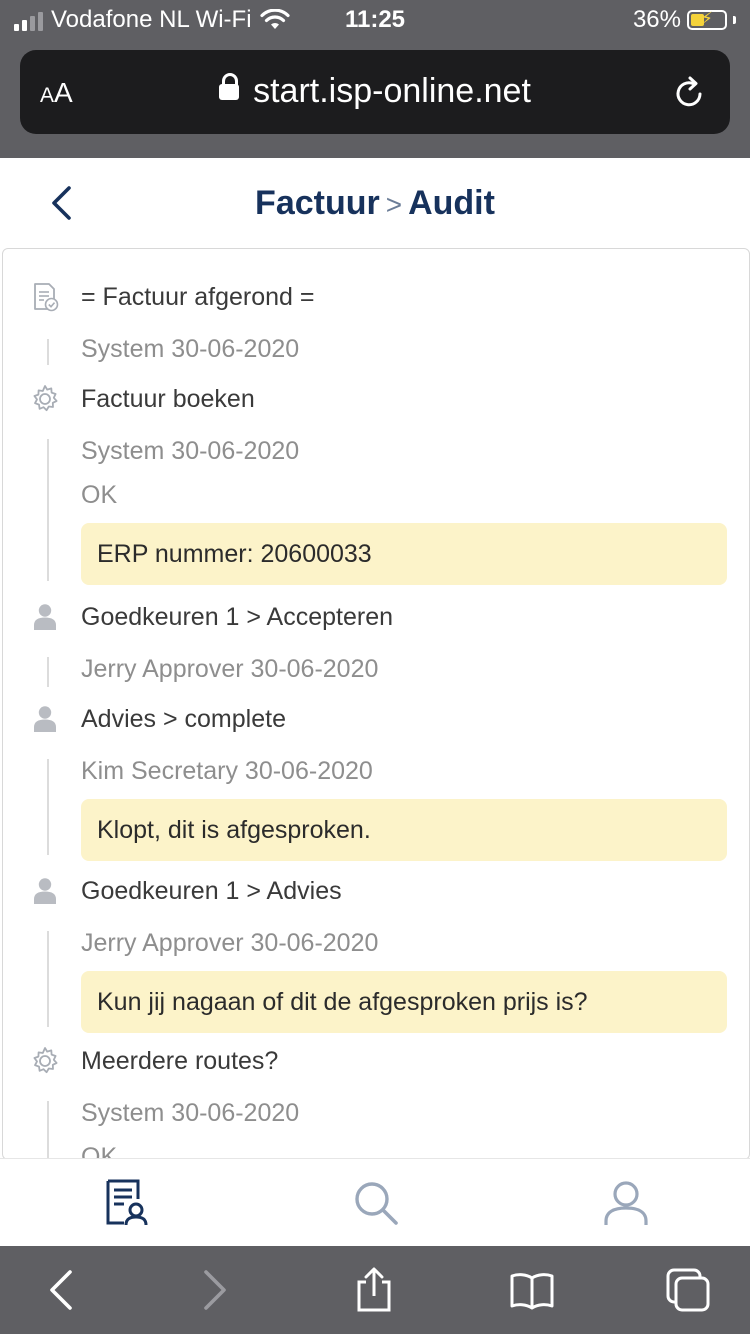 Image resolution: width=750 pixels, height=1334 pixels. I want to click on app-header: Factuur > Audit, so click(375, 203).